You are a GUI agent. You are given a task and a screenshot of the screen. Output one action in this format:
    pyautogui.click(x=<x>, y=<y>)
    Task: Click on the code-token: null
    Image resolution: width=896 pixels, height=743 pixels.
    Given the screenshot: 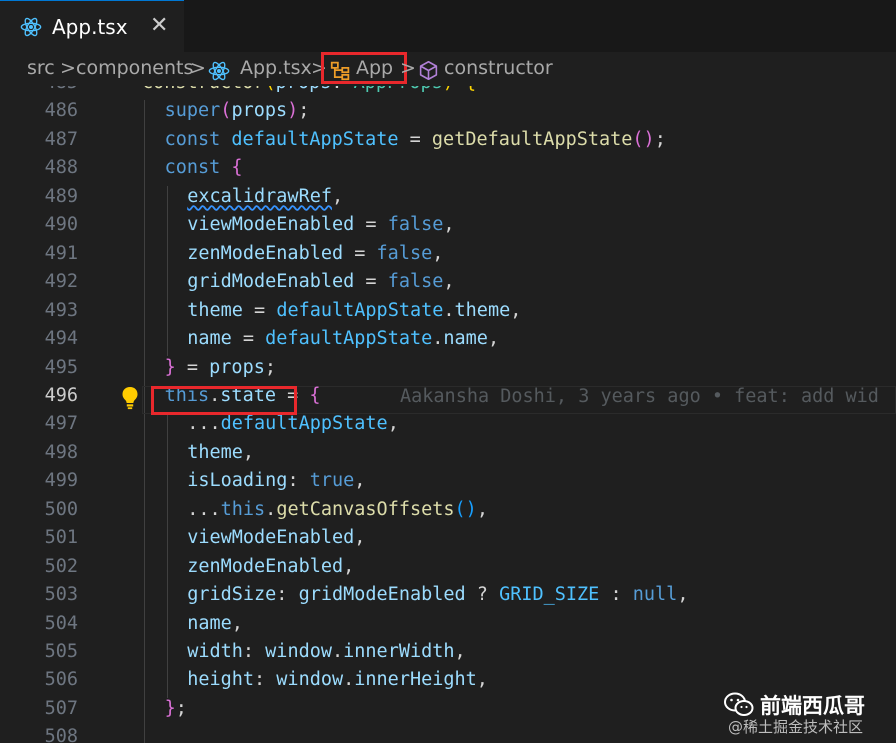 What is the action you would take?
    pyautogui.click(x=655, y=595)
    